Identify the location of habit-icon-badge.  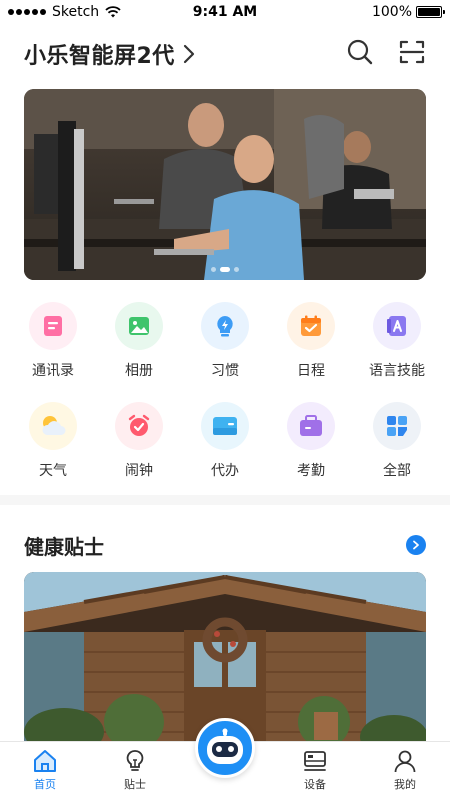
(225, 326).